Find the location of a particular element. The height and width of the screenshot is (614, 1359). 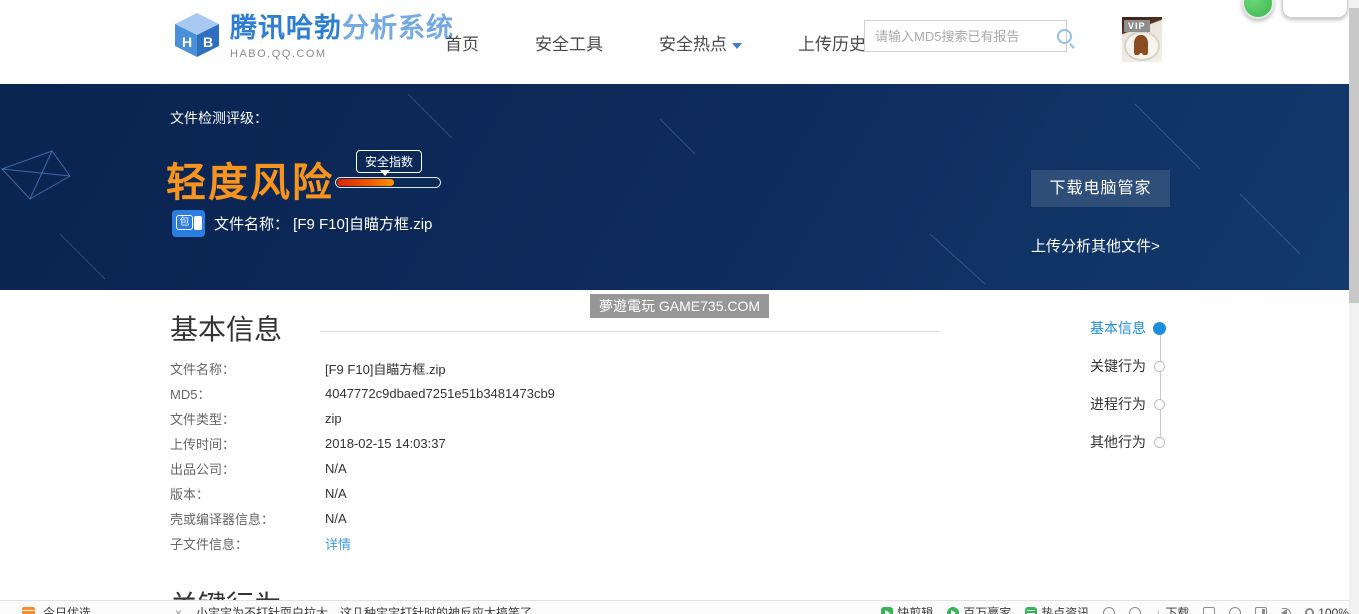

accelerator-icon is located at coordinates (1109, 610).